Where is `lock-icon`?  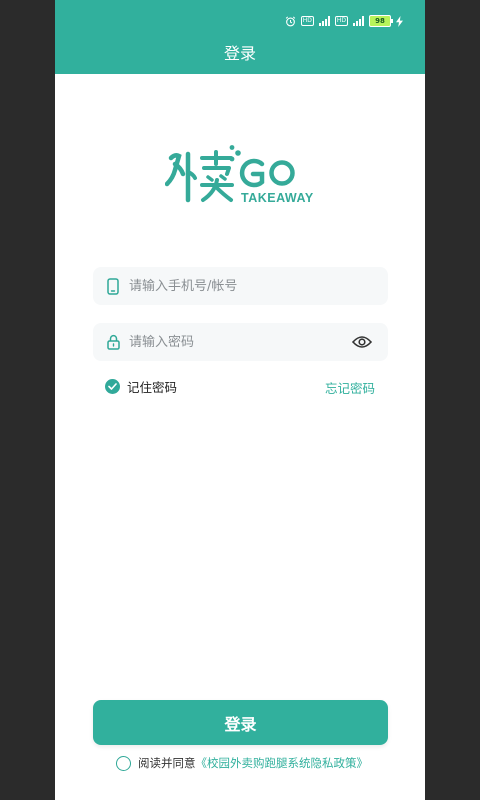 lock-icon is located at coordinates (113, 342).